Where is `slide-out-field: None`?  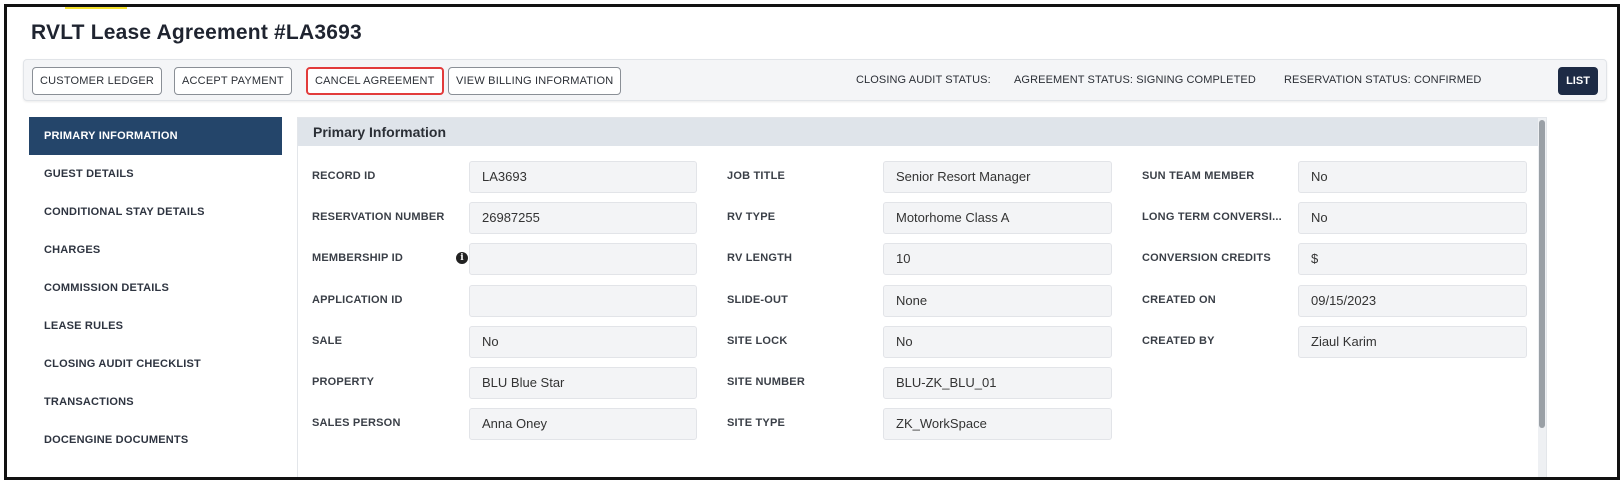 slide-out-field: None is located at coordinates (997, 301).